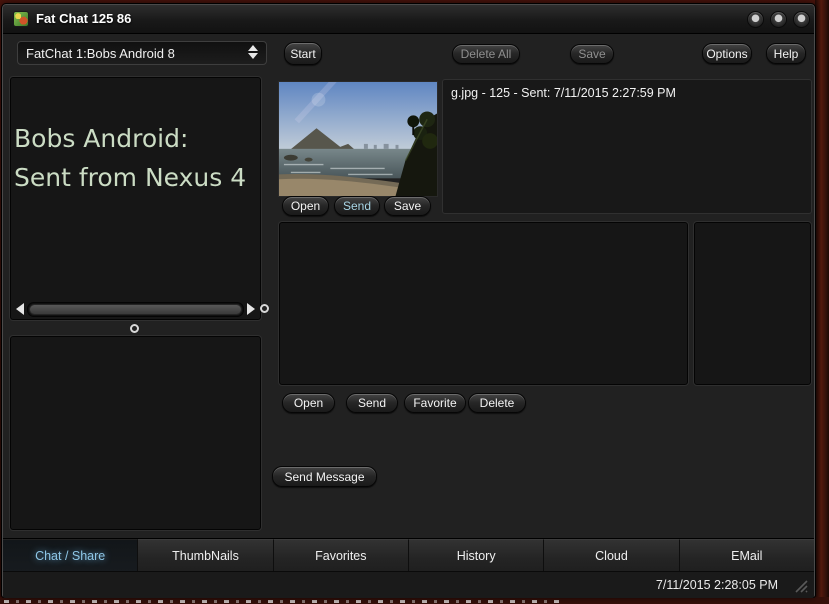 Image resolution: width=829 pixels, height=604 pixels. Describe the element at coordinates (801, 586) in the screenshot. I see `resize-grip-icon` at that location.